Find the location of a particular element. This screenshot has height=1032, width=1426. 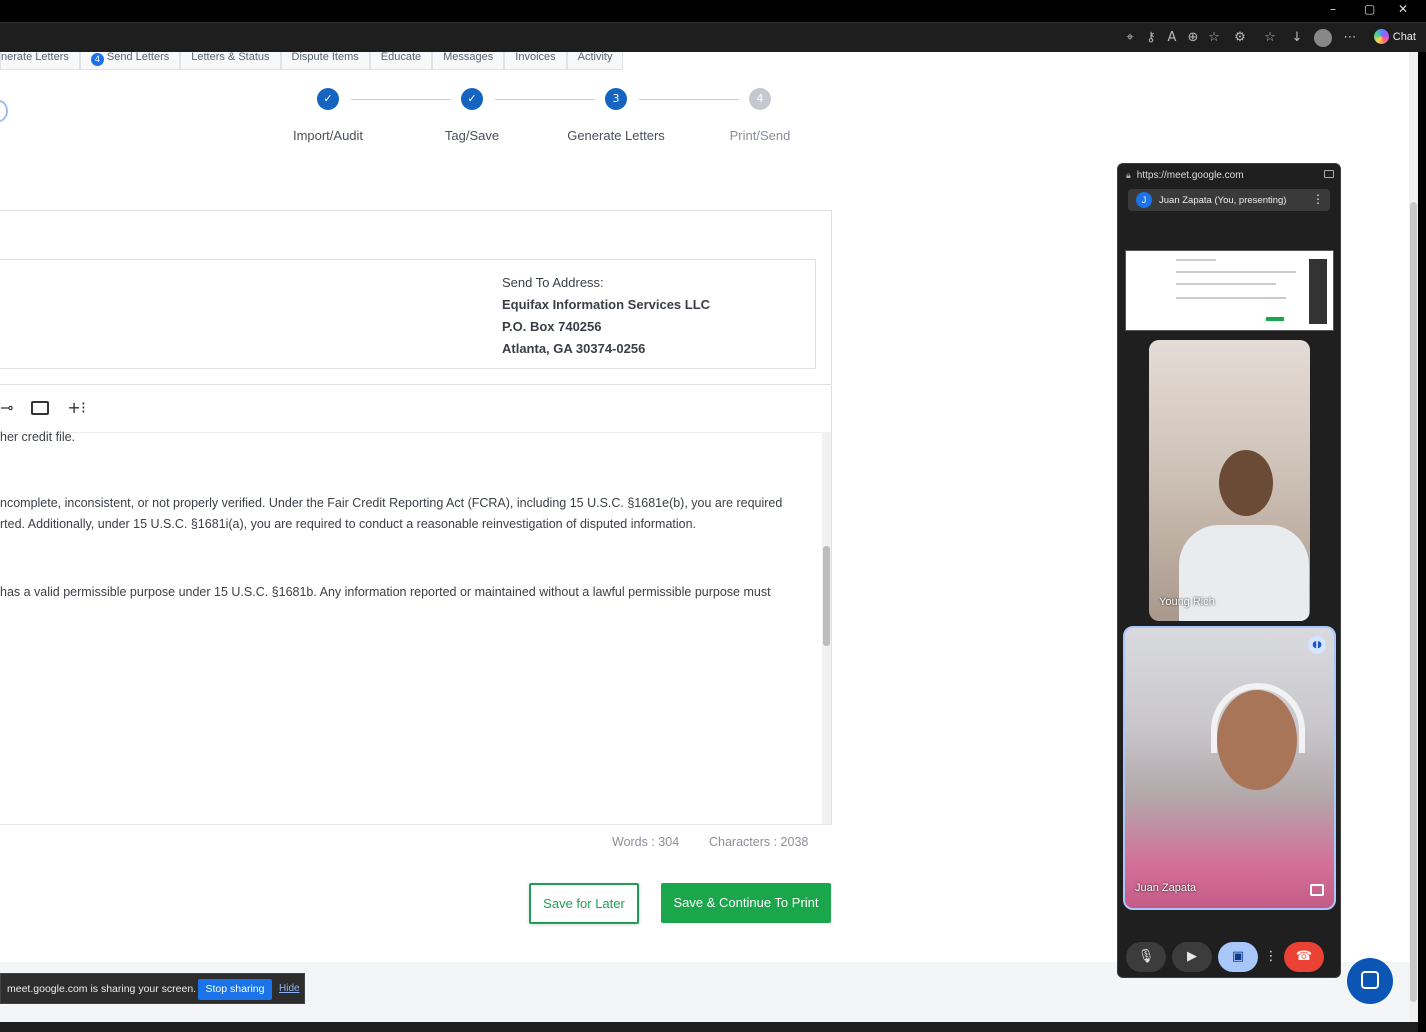

save-for-later-button: Save for Later is located at coordinates (584, 903).